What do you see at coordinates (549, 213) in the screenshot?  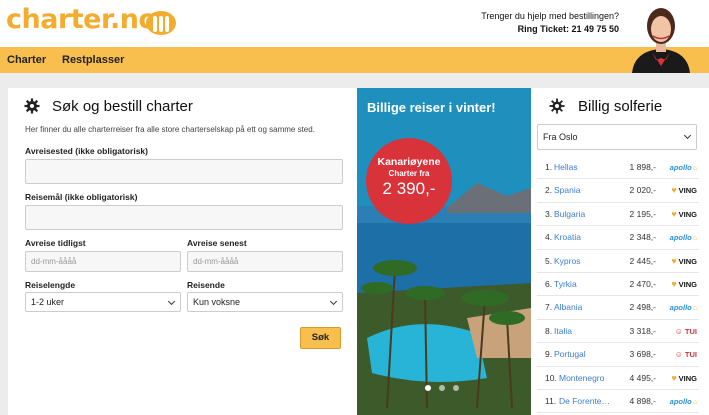 I see `deal-number: 3.` at bounding box center [549, 213].